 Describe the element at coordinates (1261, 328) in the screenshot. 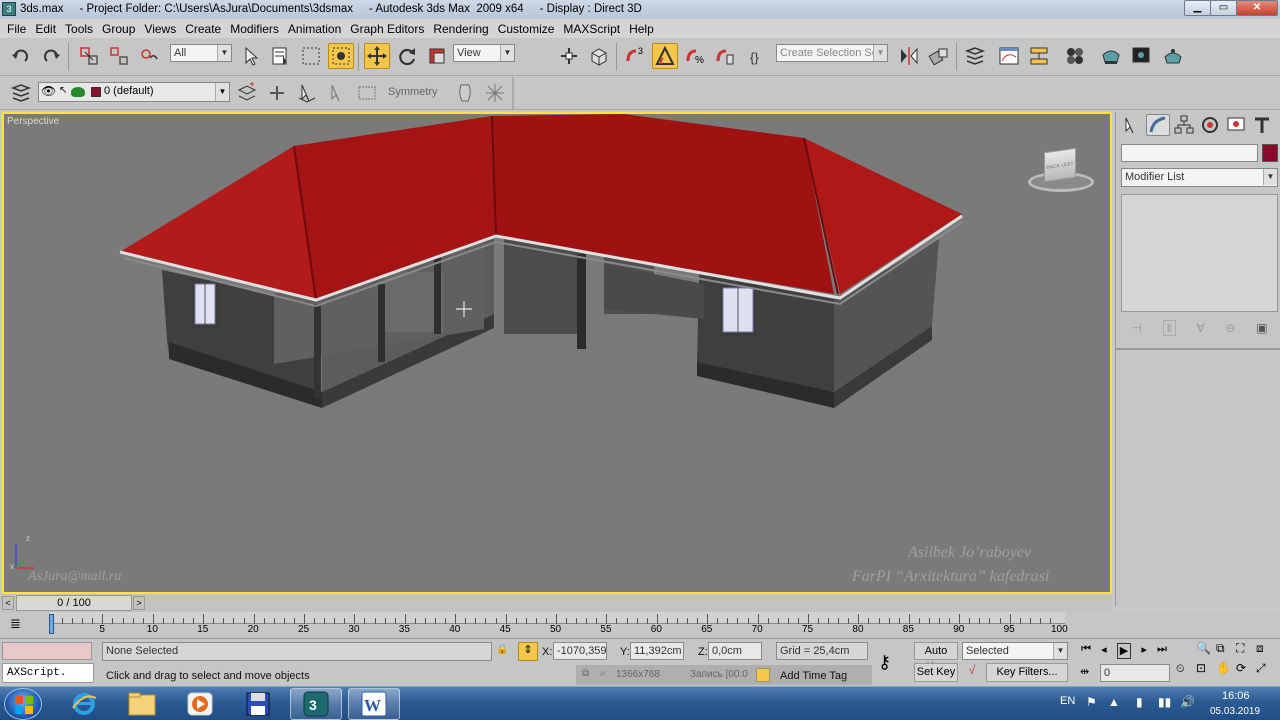

I see `configure-modifier-sets-icon: ▣` at that location.